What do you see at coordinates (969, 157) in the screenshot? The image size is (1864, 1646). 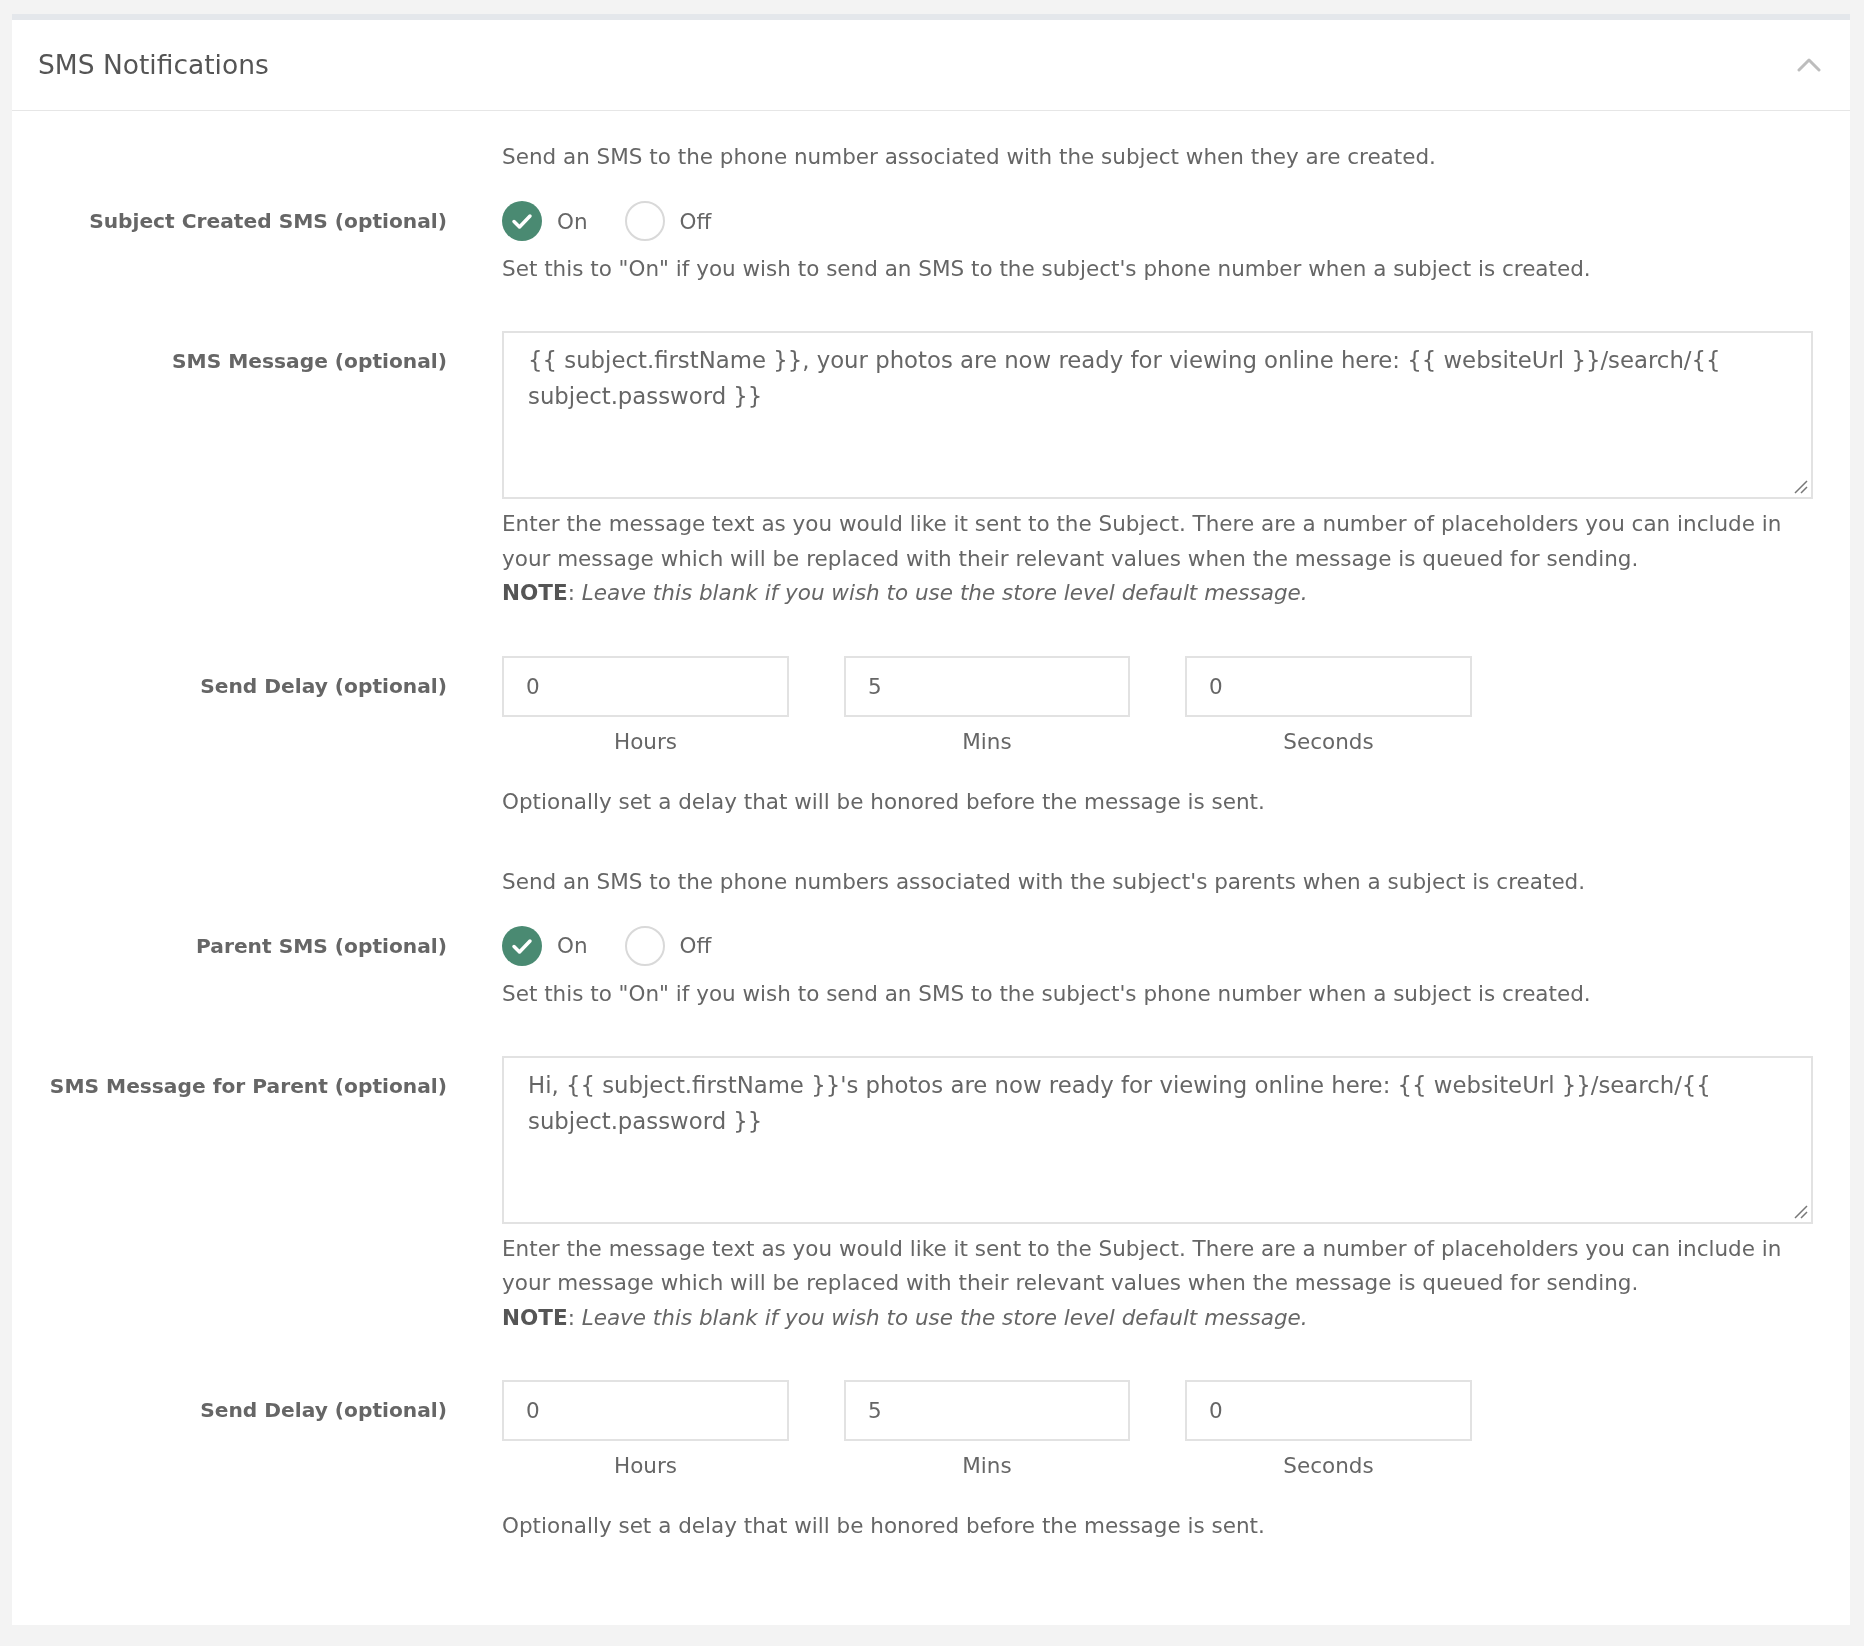 I see `description-text: Send an SMS to the phone number associated with the subject when they are created.` at bounding box center [969, 157].